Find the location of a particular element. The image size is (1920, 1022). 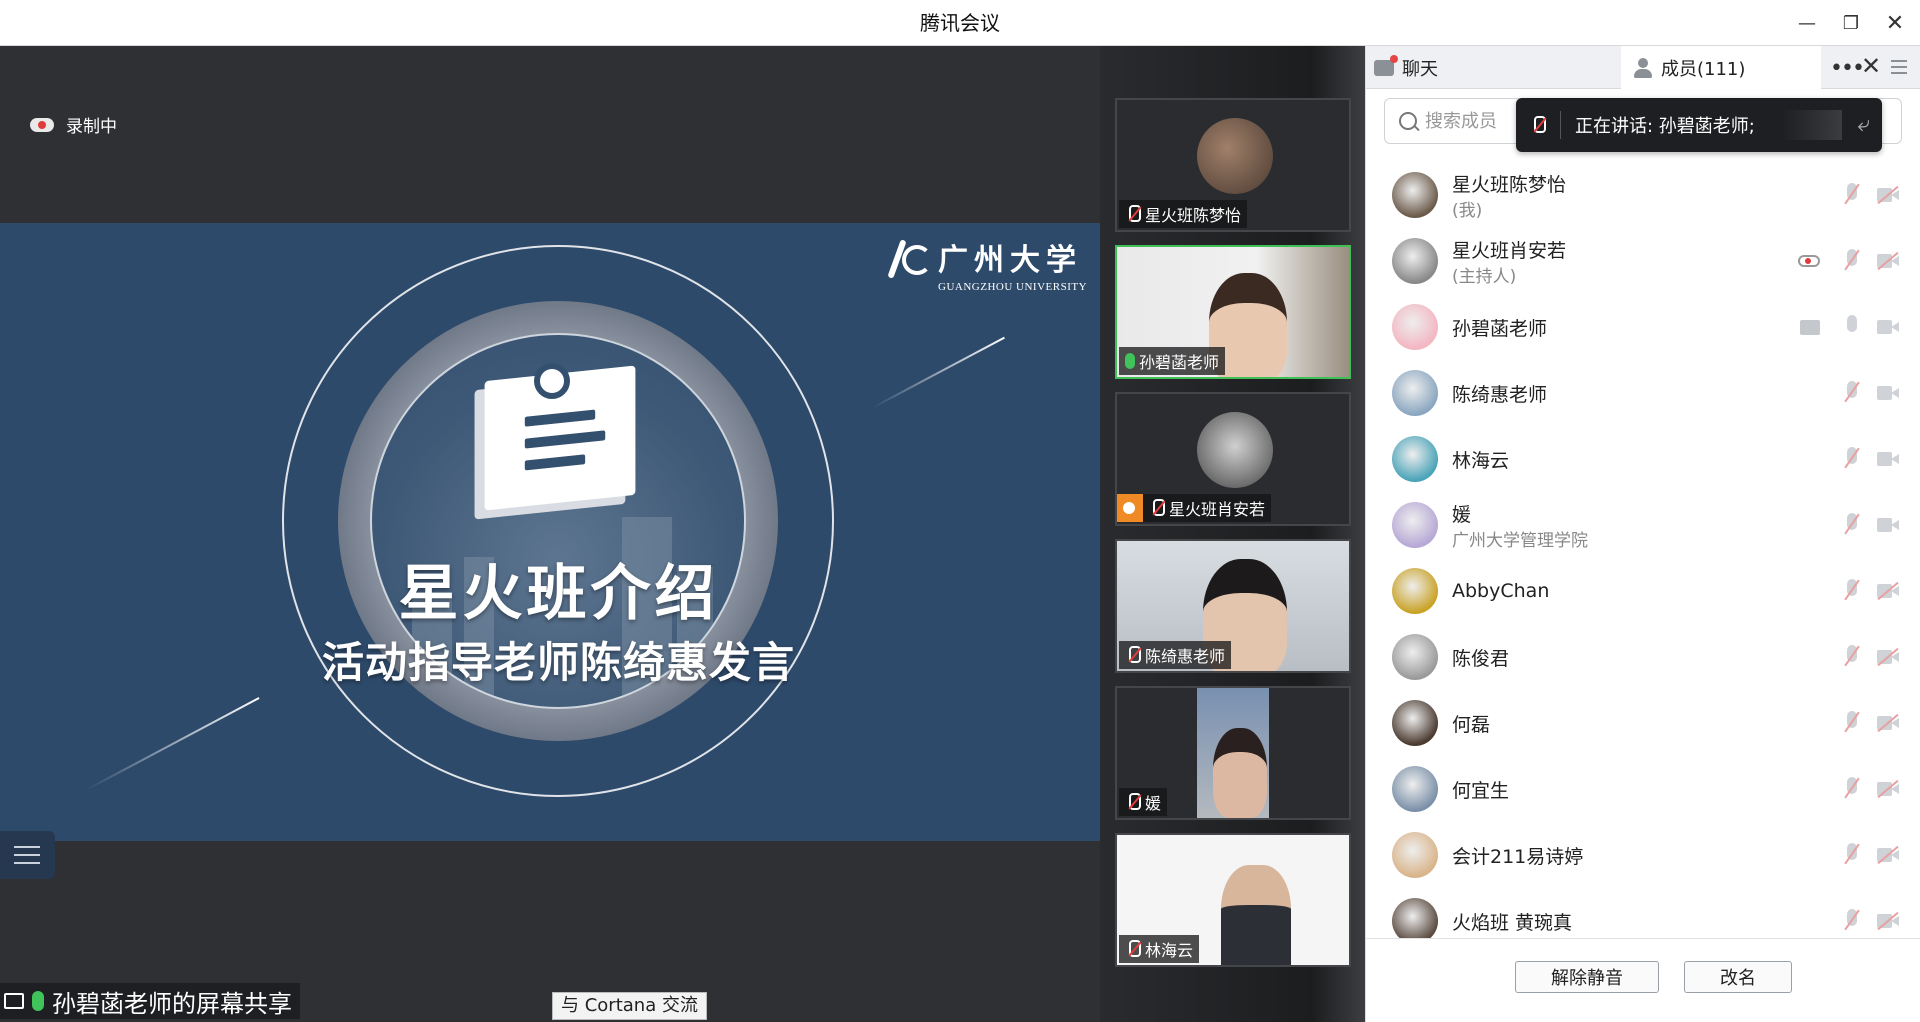

close-panel-icon: ✕ is located at coordinates (1871, 66).